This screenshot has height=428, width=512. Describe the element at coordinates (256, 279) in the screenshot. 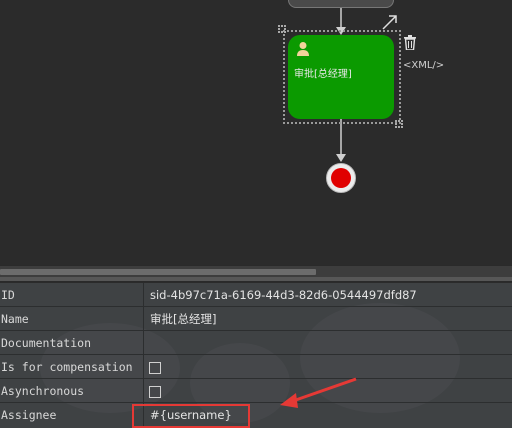

I see `panel-splitter` at that location.